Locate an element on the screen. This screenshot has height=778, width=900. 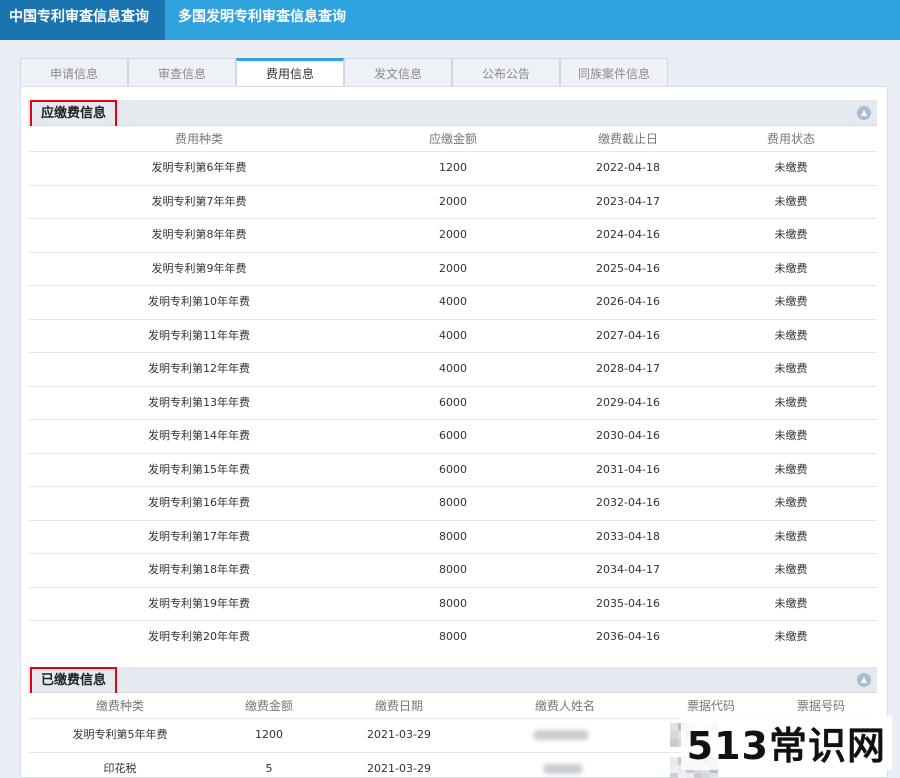
due-fee-title: 应缴费信息 is located at coordinates (74, 114).